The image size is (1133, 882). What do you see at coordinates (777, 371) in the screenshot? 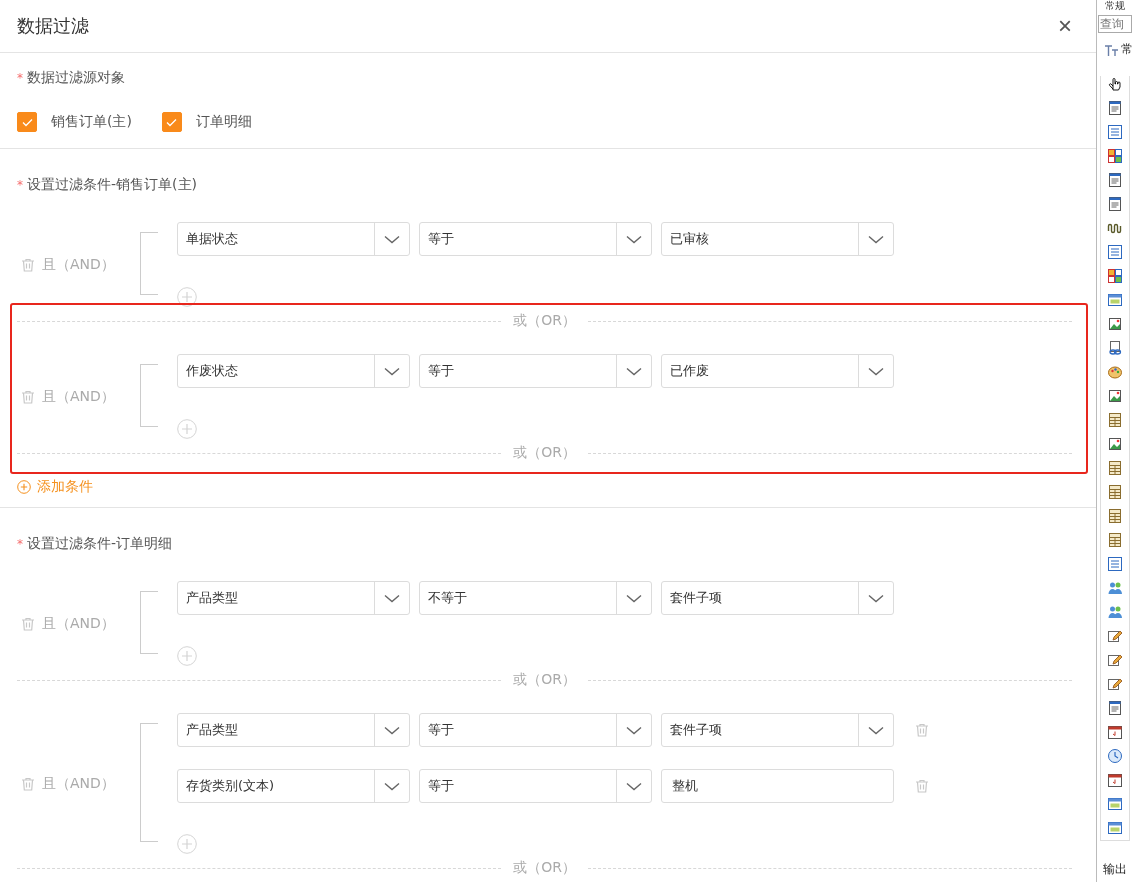
I see `value-select: 已作废` at bounding box center [777, 371].